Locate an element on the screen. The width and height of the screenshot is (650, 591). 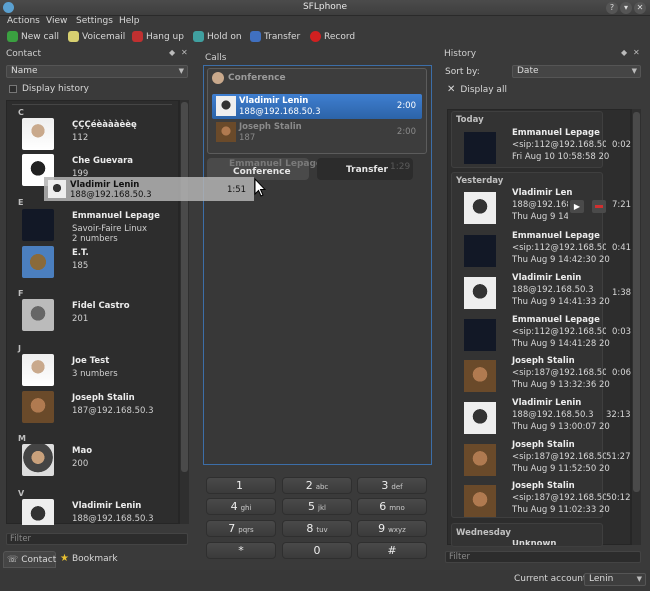
group-letter-e: E is located at coordinates (21, 202).